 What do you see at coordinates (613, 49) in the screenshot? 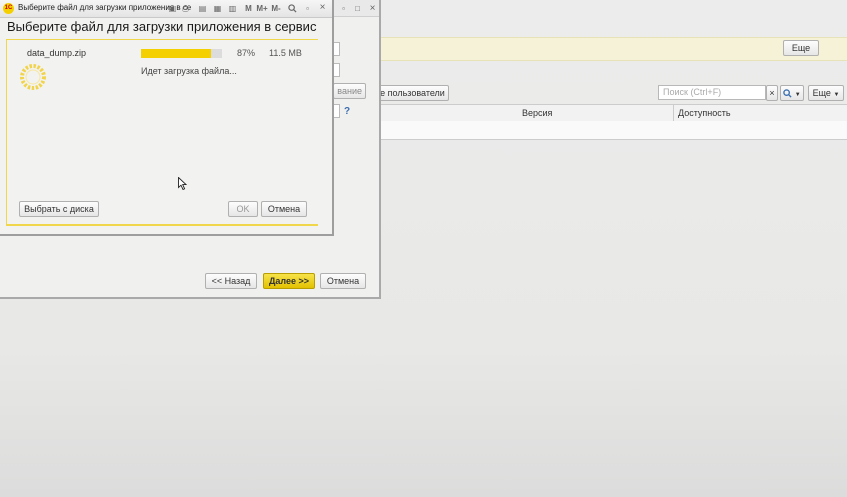
I see `notice-band` at bounding box center [613, 49].